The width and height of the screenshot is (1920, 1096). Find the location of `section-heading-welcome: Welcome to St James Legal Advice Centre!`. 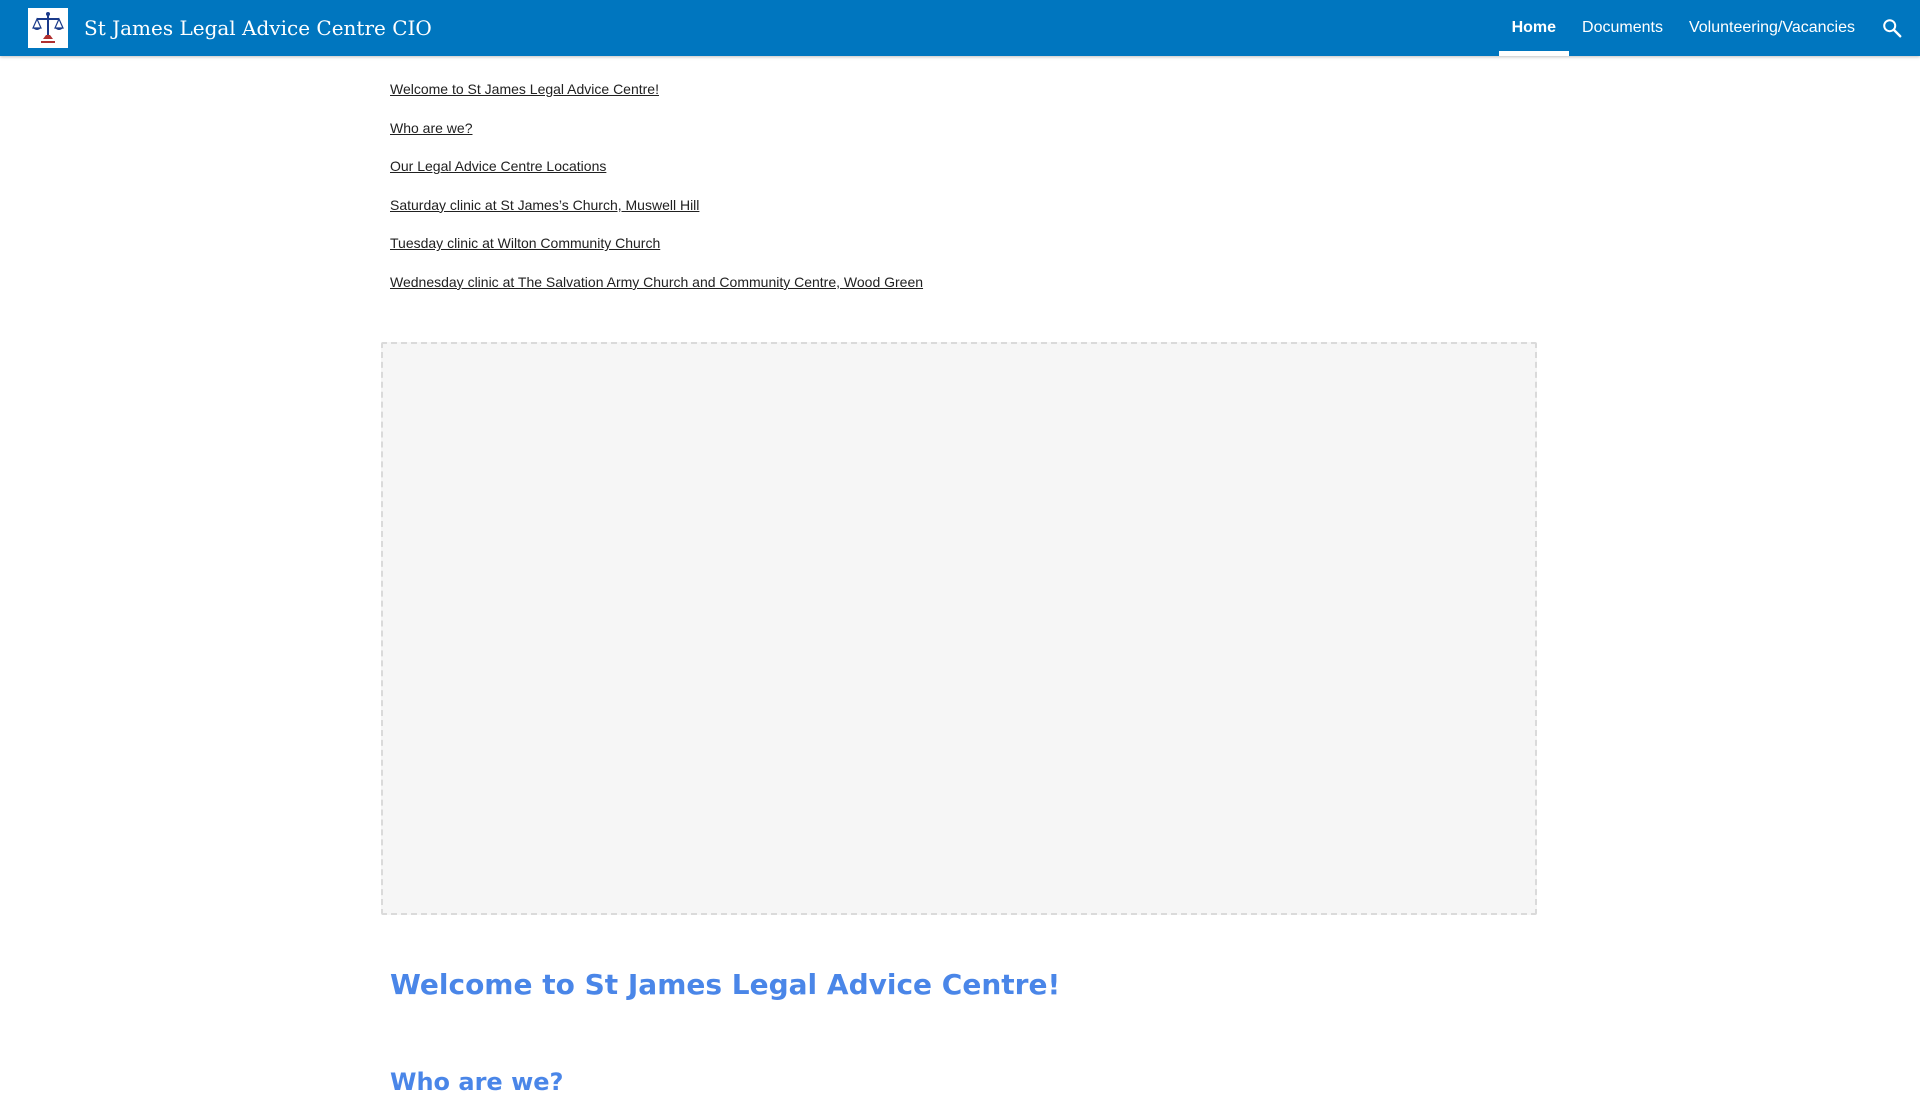

section-heading-welcome: Welcome to St James Legal Advice Centre! is located at coordinates (725, 984).